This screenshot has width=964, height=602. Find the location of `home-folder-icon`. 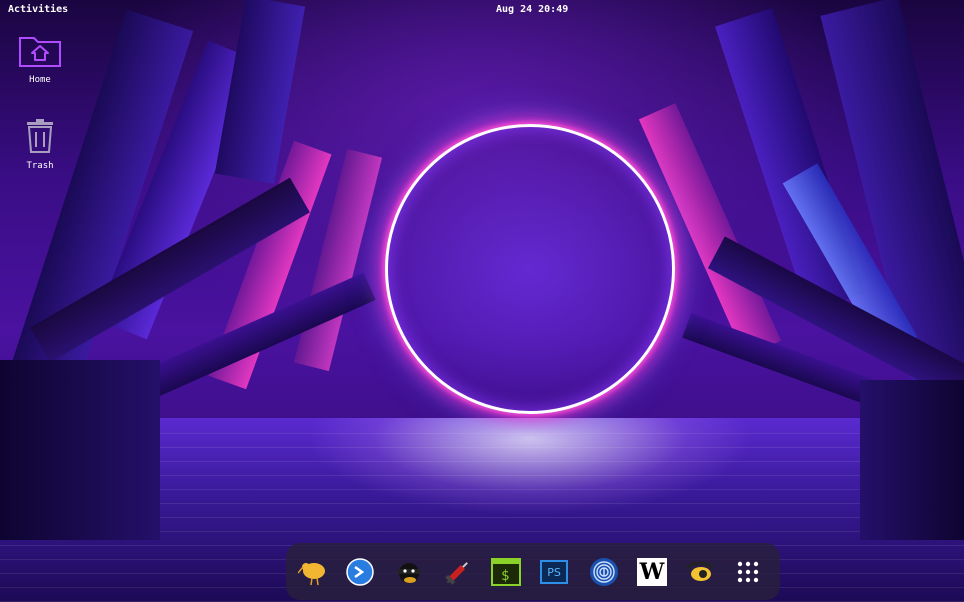

home-folder-icon is located at coordinates (40, 52).